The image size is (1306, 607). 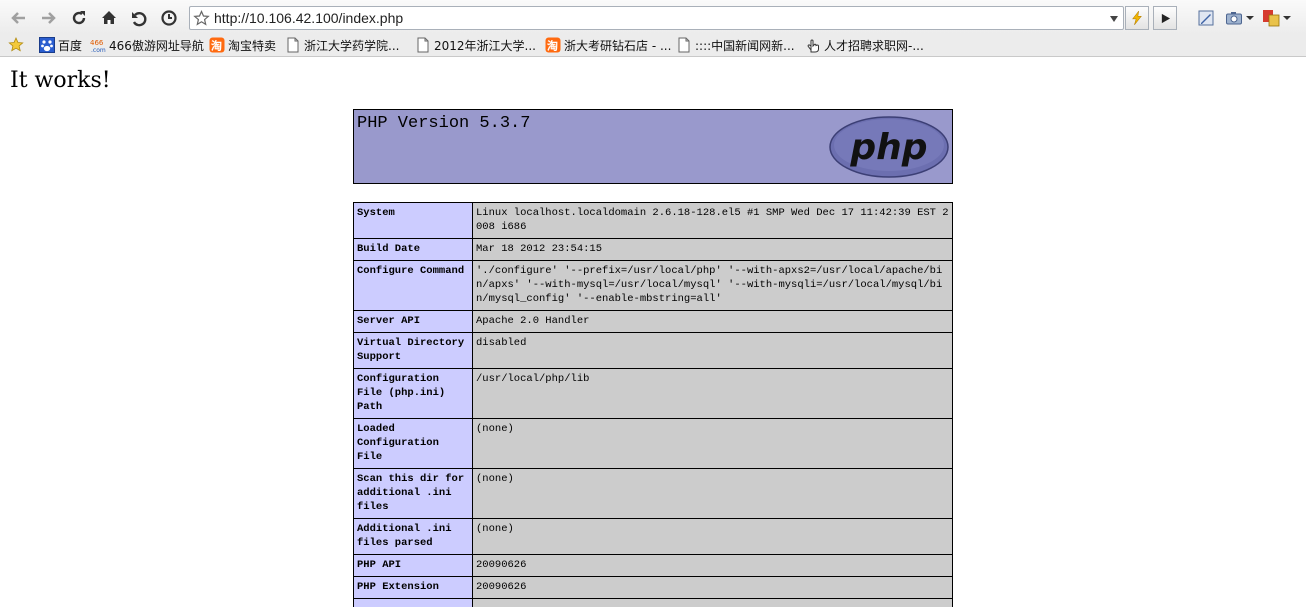 What do you see at coordinates (712, 350) in the screenshot?
I see `row-value: disabled` at bounding box center [712, 350].